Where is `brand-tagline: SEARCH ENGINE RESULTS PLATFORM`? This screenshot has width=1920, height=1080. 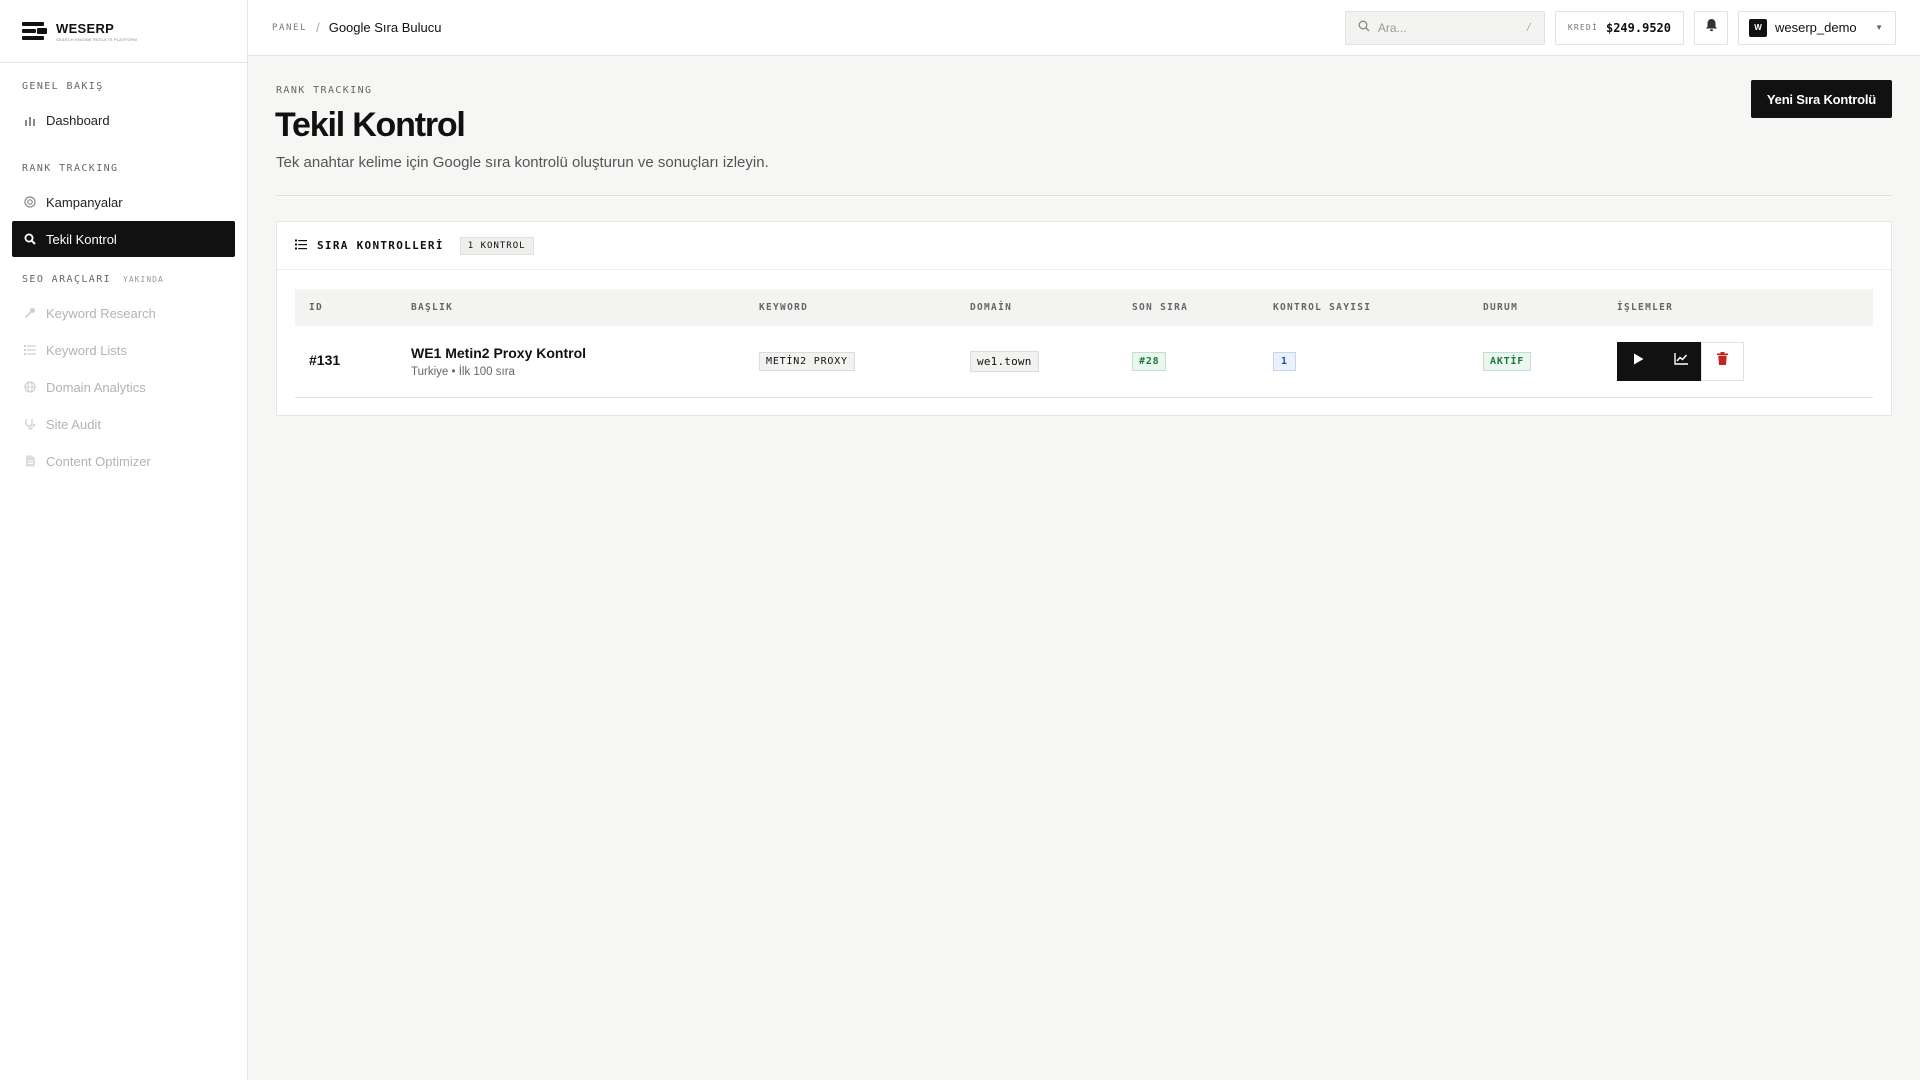 brand-tagline: SEARCH ENGINE RESULTS PLATFORM is located at coordinates (96, 39).